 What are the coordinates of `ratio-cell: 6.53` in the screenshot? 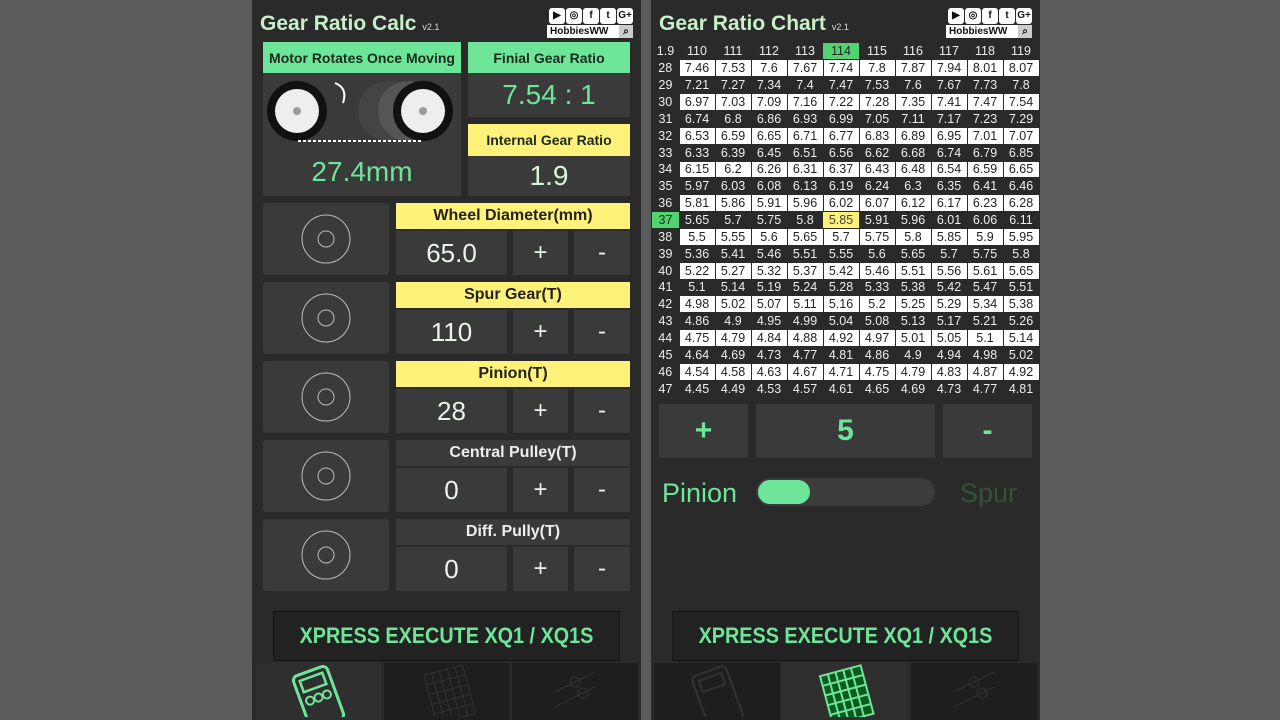 It's located at (697, 135).